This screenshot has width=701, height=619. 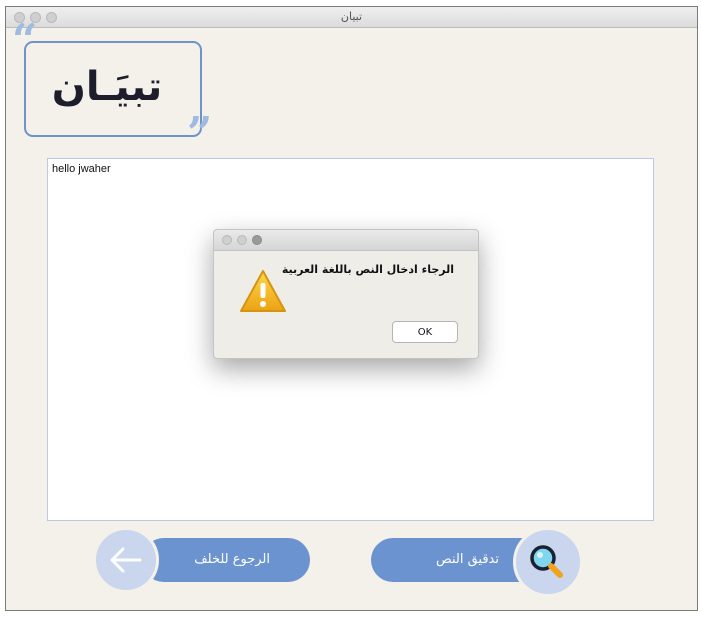 What do you see at coordinates (263, 291) in the screenshot?
I see `warning-icon` at bounding box center [263, 291].